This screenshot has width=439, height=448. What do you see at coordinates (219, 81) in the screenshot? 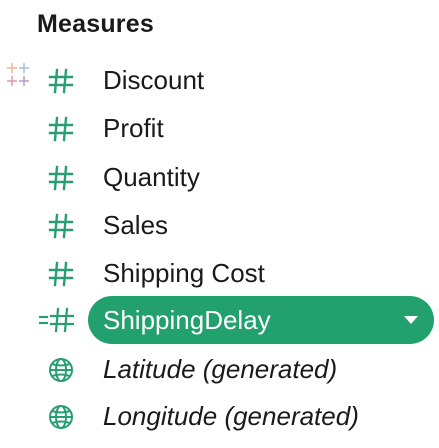
I see `field-discount: Discount` at bounding box center [219, 81].